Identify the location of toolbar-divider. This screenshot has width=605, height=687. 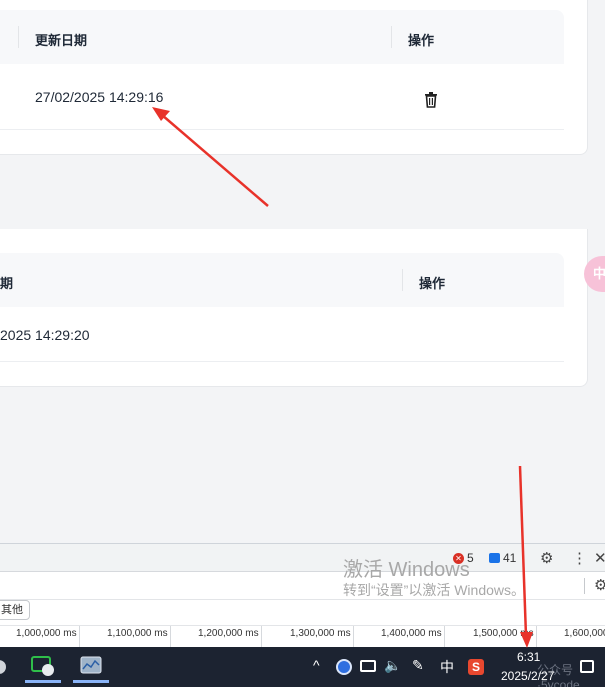
(584, 586).